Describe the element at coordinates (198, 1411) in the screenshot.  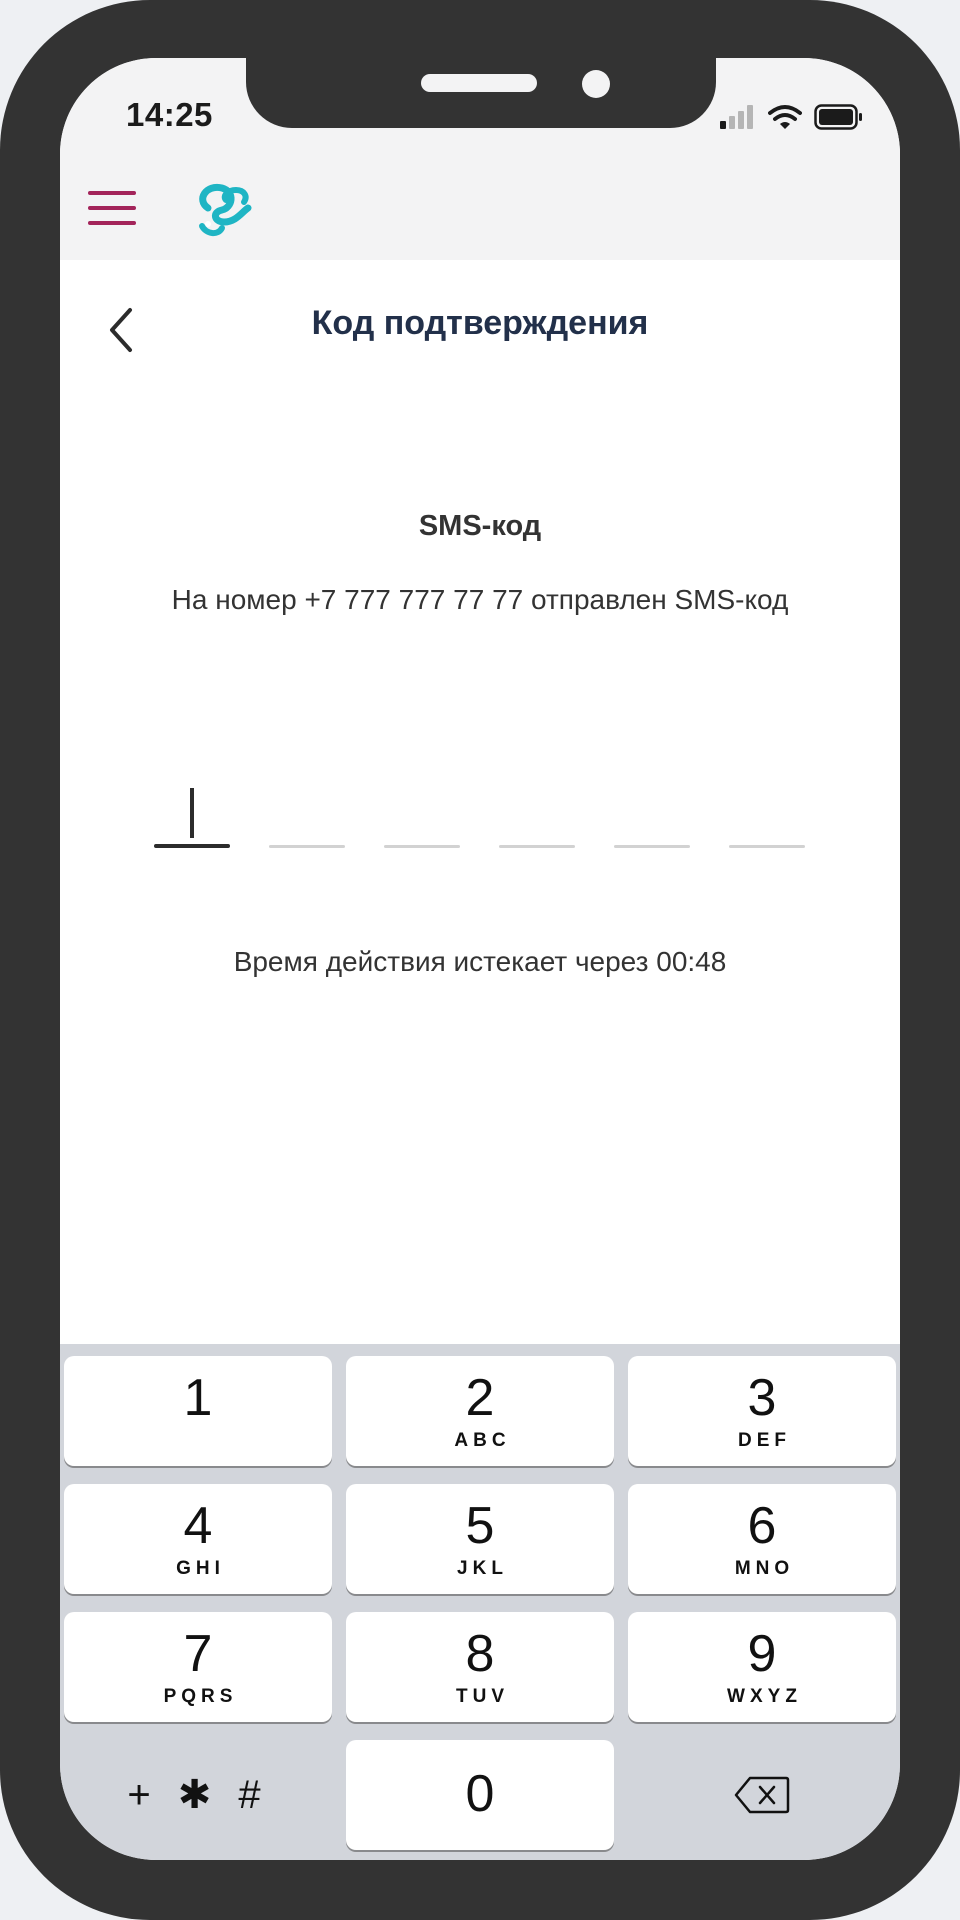
I see `key-1: 1` at that location.